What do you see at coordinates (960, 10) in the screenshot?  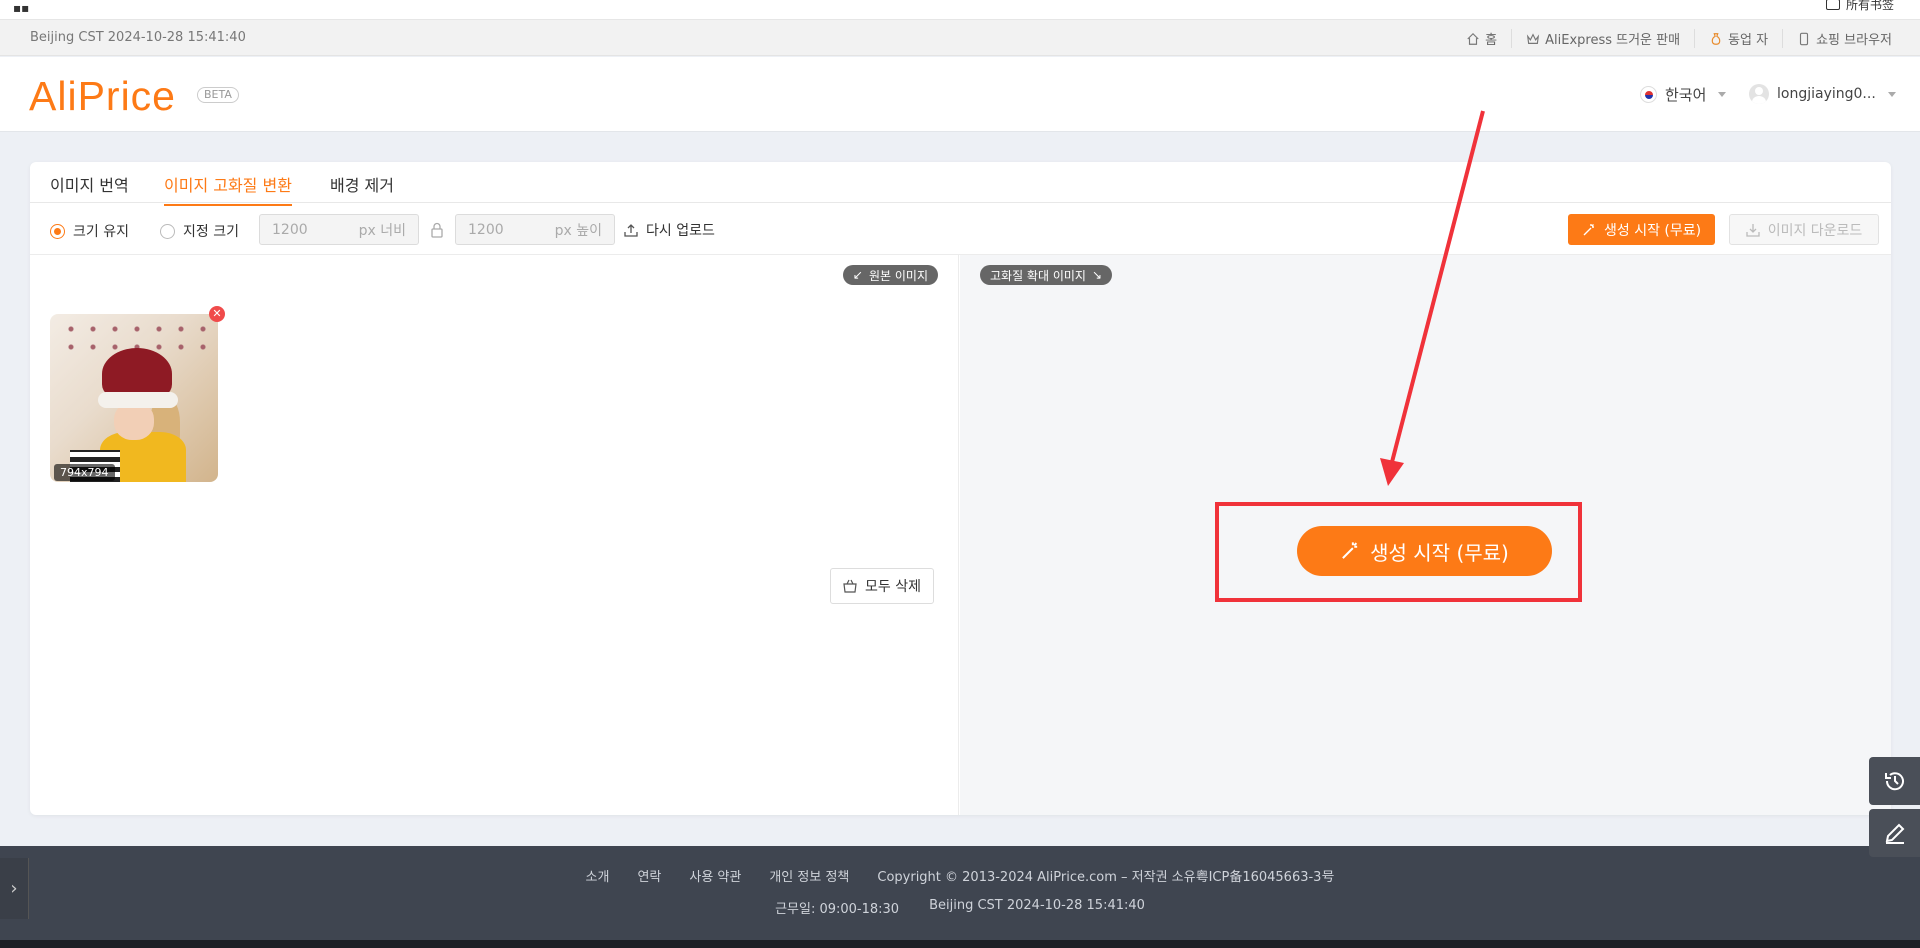 I see `browser-bar: ▪▪ 所有书签` at bounding box center [960, 10].